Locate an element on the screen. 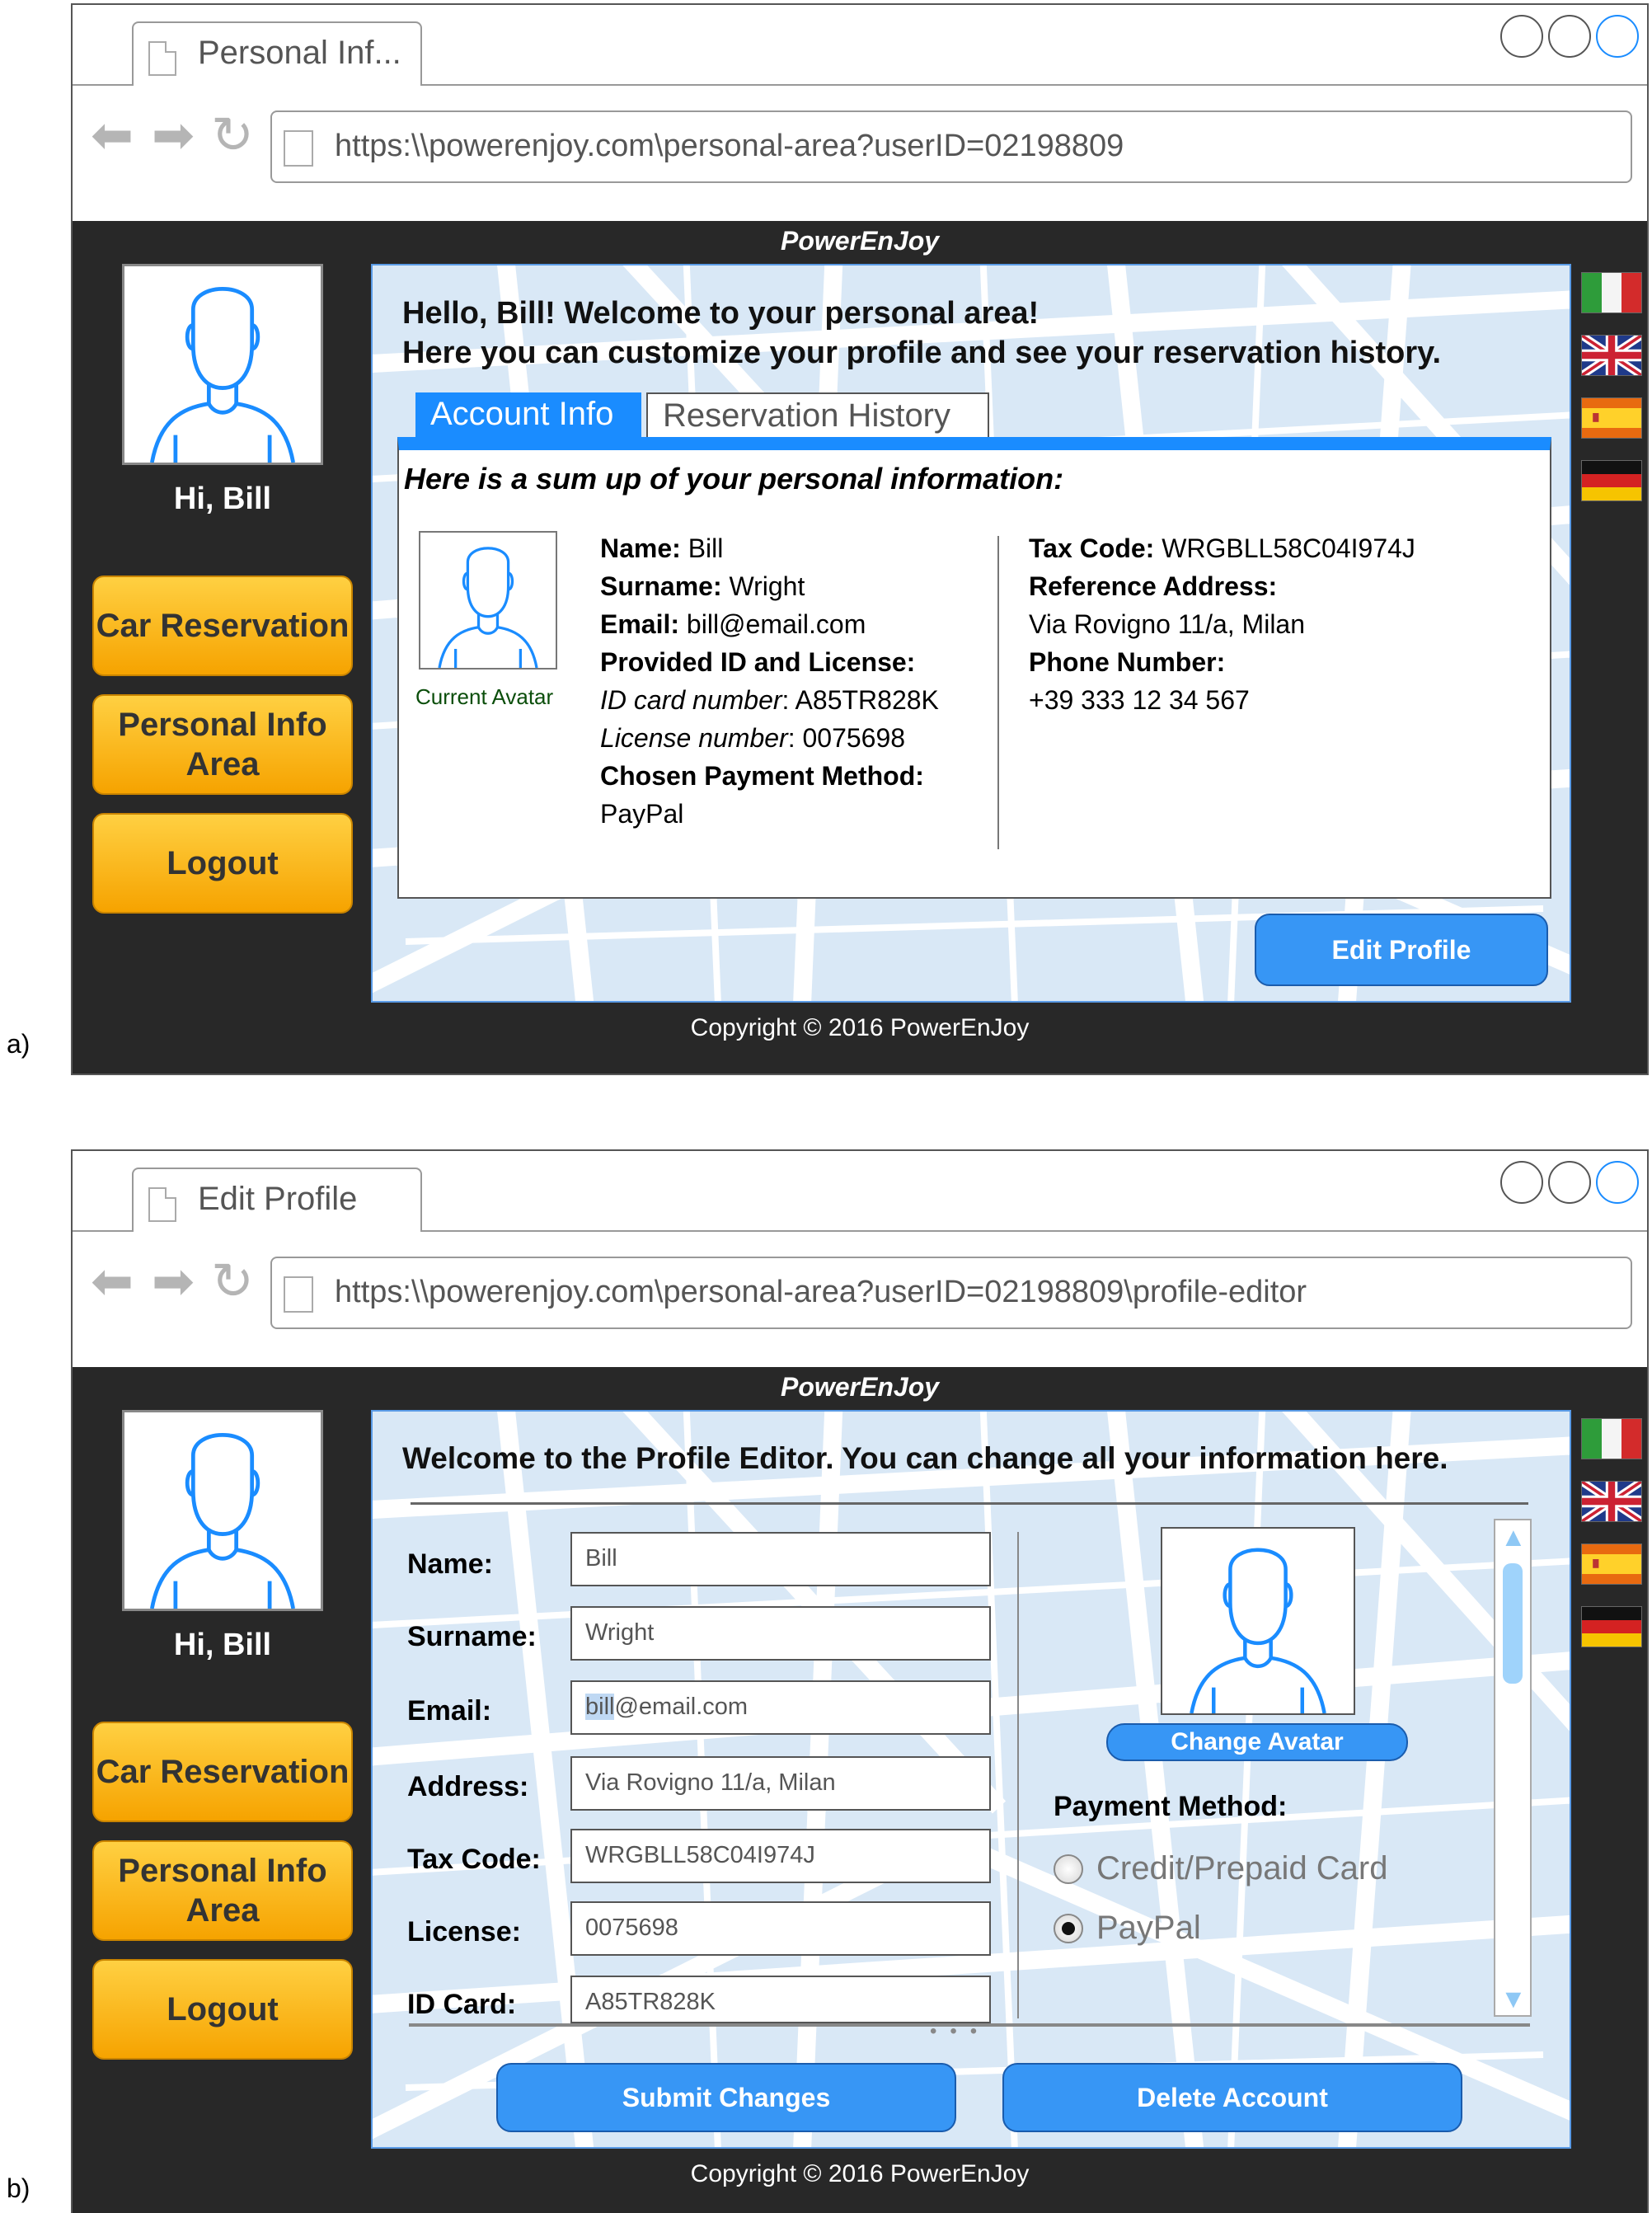 The image size is (1652, 2213). surname-field: Wright is located at coordinates (781, 1634).